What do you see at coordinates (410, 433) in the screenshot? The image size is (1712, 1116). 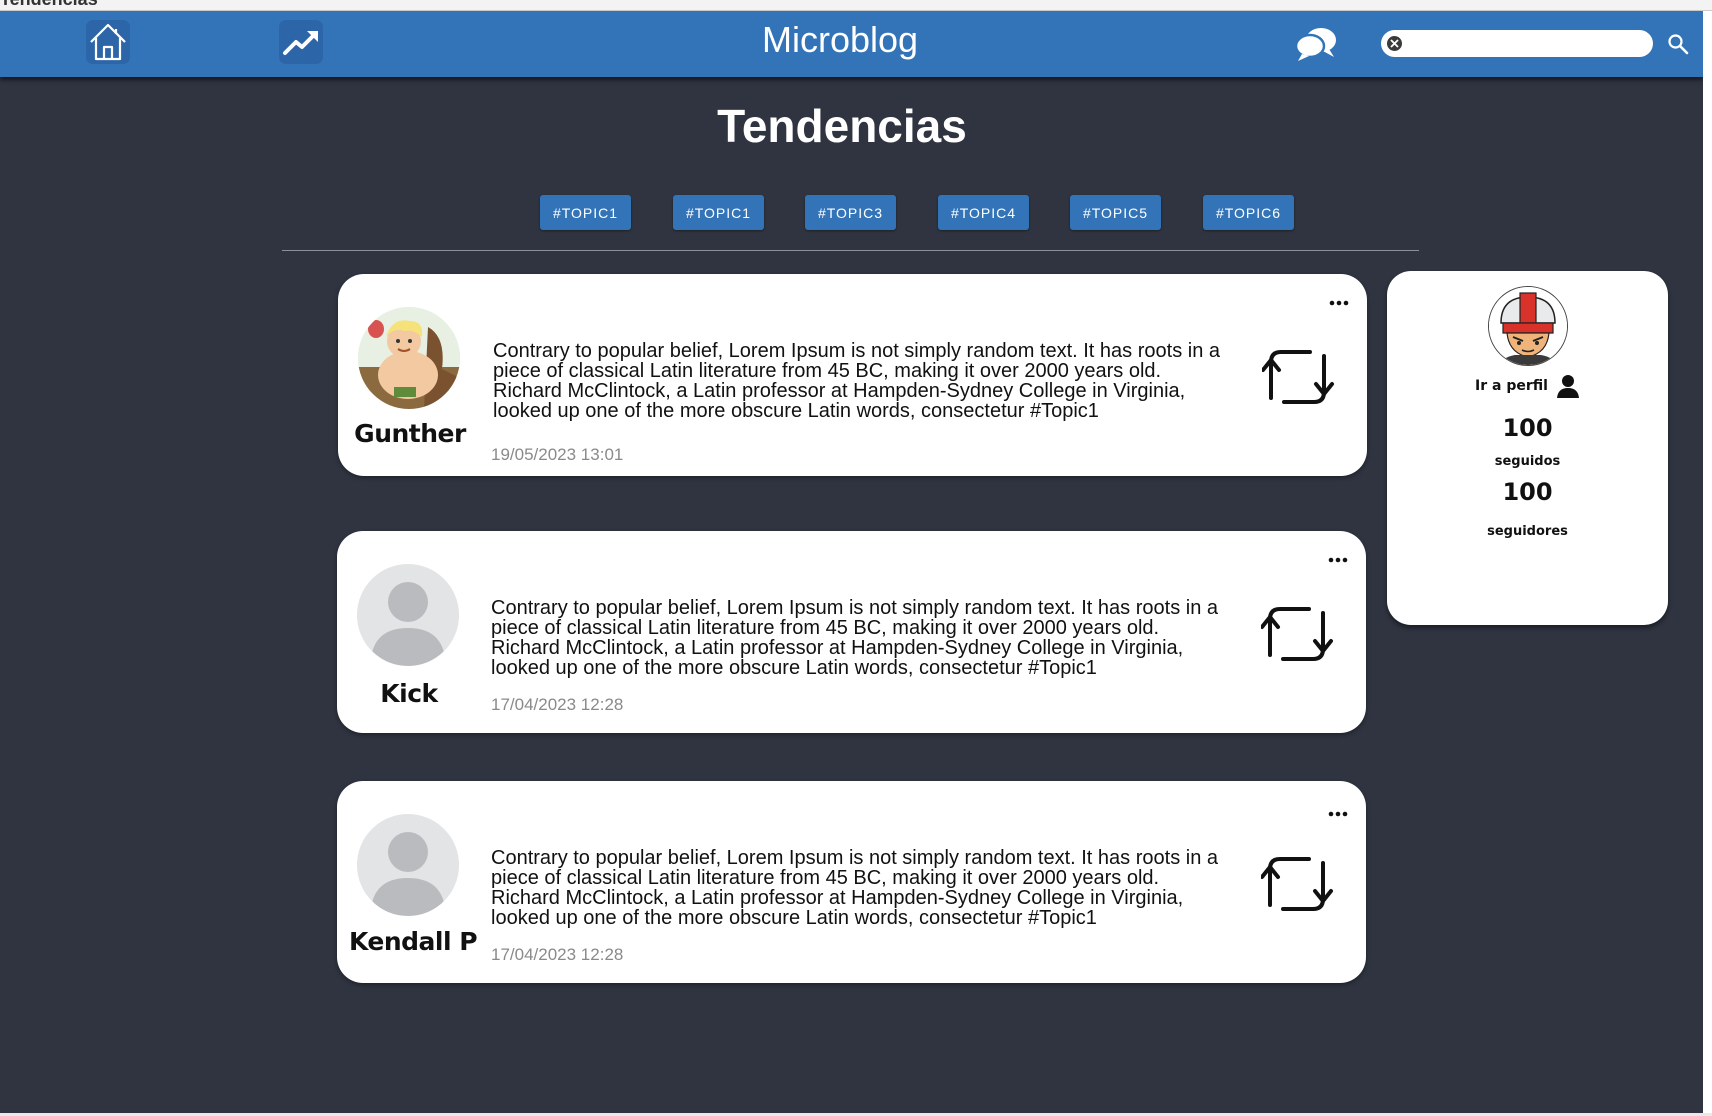 I see `post-author: Gunther` at bounding box center [410, 433].